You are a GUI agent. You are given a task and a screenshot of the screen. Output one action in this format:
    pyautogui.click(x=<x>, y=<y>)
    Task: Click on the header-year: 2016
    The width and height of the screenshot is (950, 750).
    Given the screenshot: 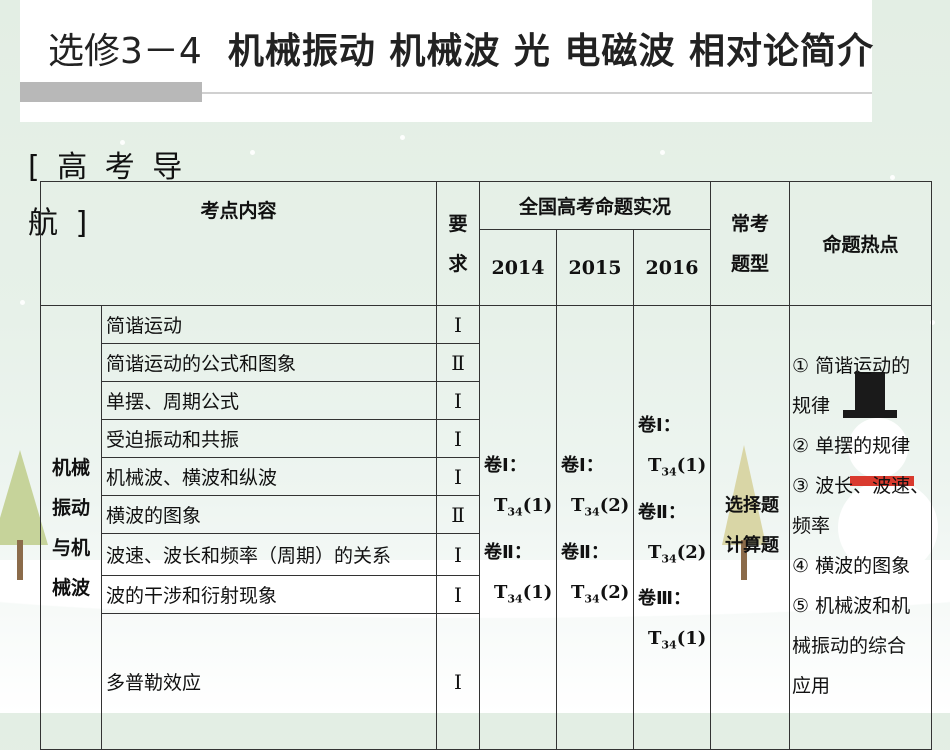 What is the action you would take?
    pyautogui.click(x=672, y=267)
    